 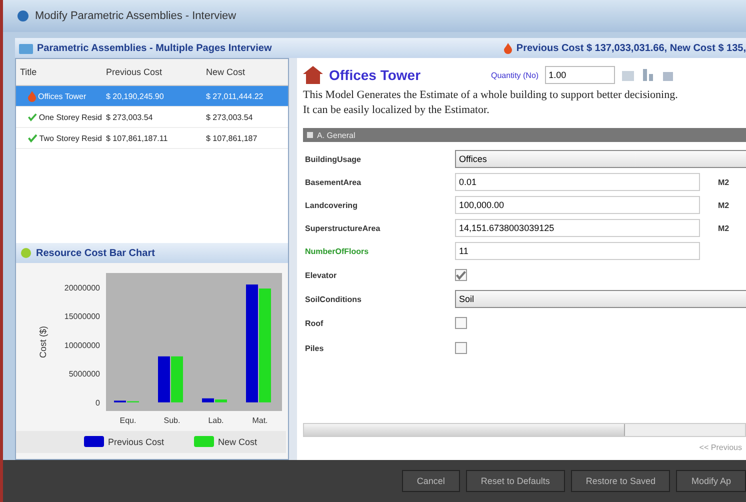 I want to click on row-title: One Storey Resid, so click(x=70, y=117).